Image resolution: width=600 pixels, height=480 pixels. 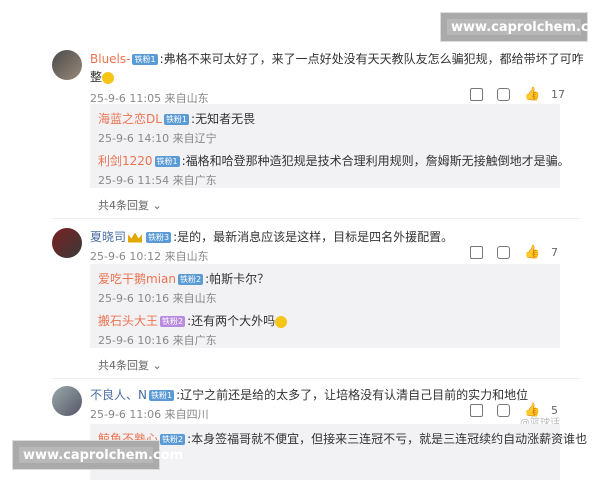 I want to click on username: 不良人、N, so click(x=118, y=395).